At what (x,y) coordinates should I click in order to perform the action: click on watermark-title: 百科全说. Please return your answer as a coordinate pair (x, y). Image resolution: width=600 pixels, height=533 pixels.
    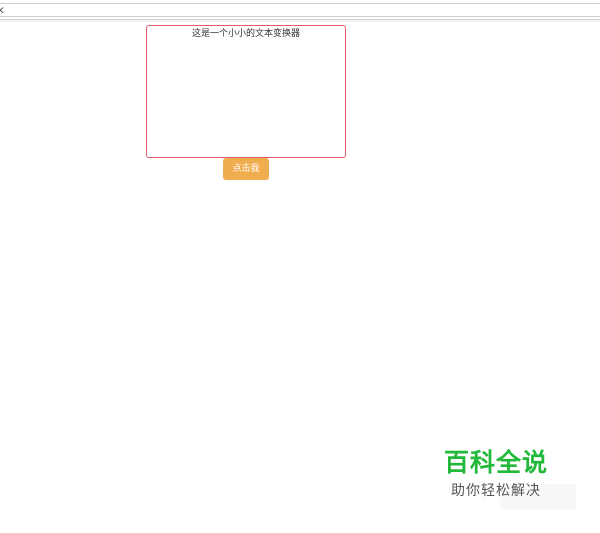
    Looking at the image, I should click on (496, 462).